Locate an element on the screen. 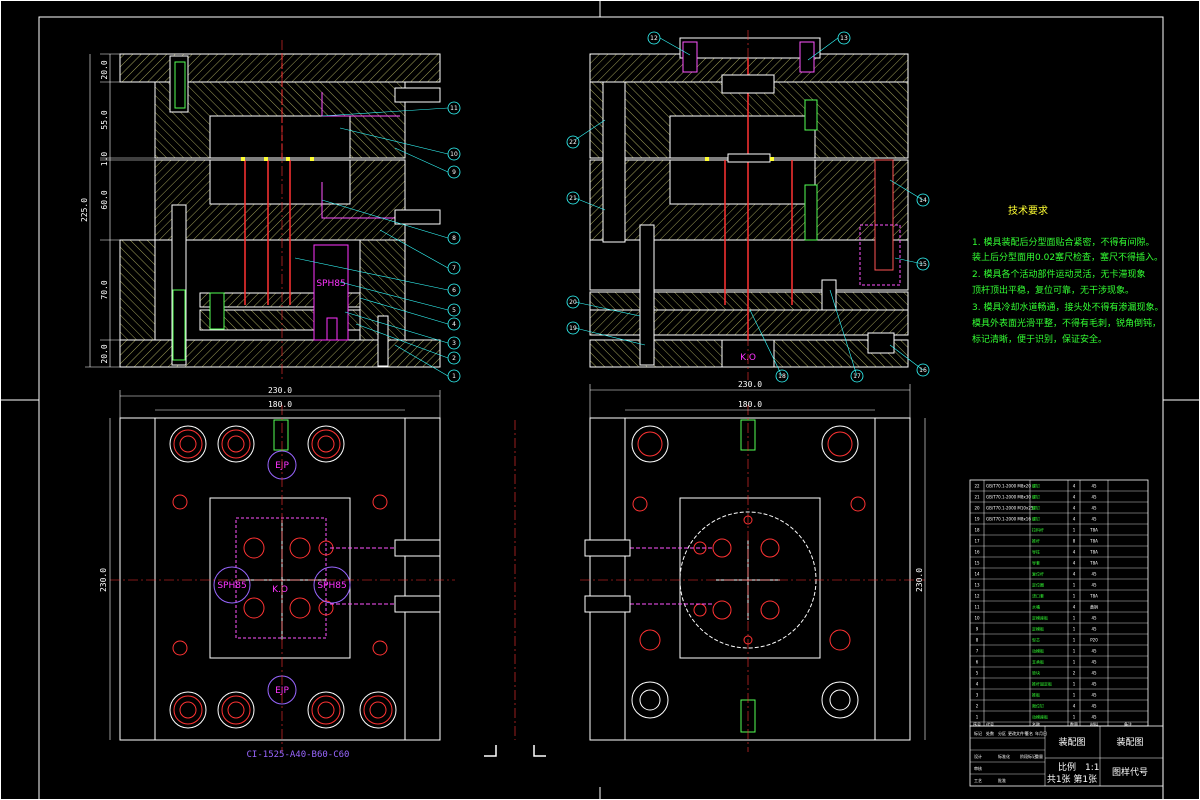 This screenshot has width=1200, height=800. balloon-5: 5 is located at coordinates (454, 310).